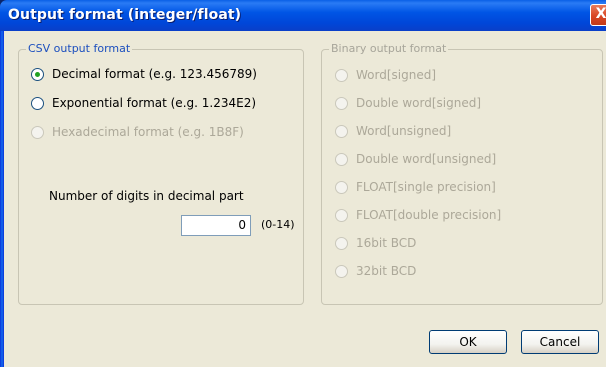 The image size is (606, 367). I want to click on cancel-button: Cancel, so click(560, 342).